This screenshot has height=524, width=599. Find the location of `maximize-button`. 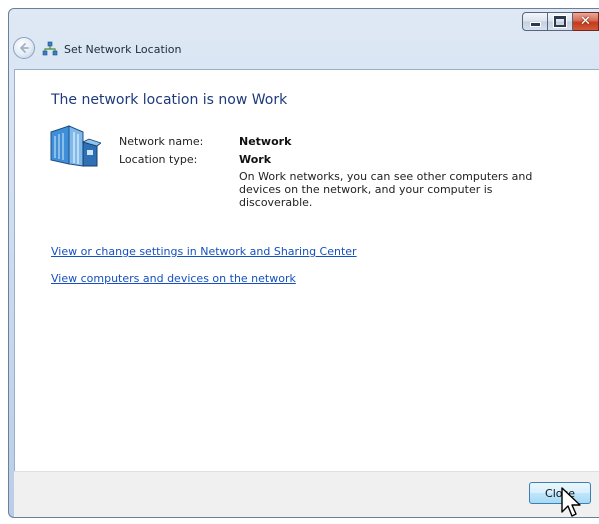

maximize-button is located at coordinates (560, 21).